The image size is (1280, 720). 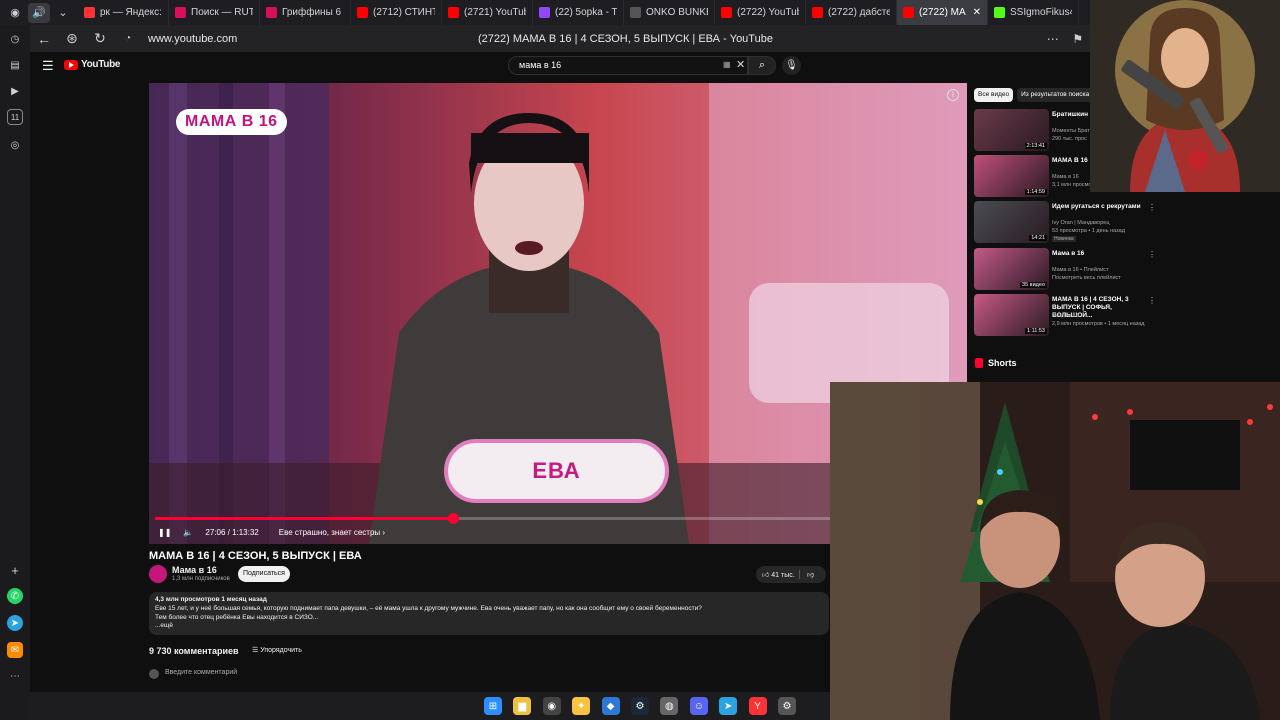 I want to click on protect-icon: ⊛, so click(x=72, y=38).